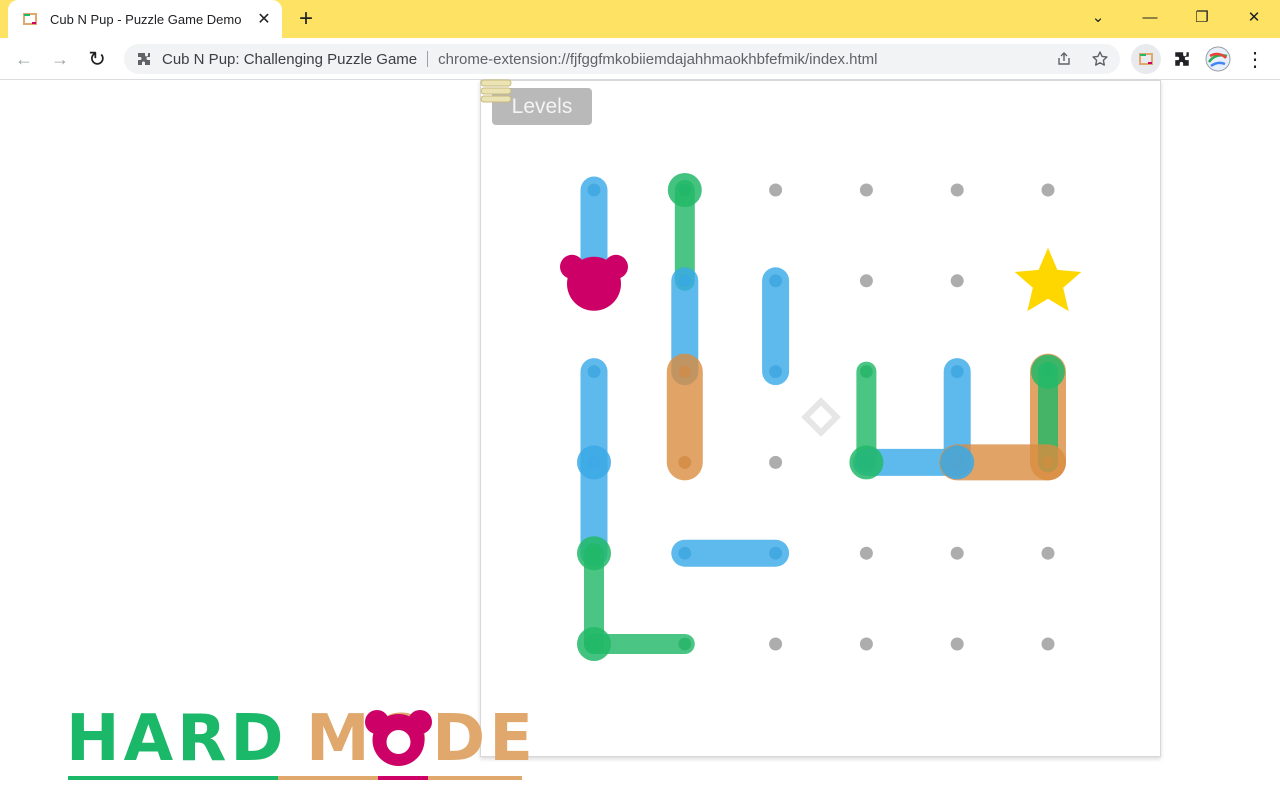 The width and height of the screenshot is (1280, 800). I want to click on tab-strip: Cub N Pup - Puzzle Game Demo ✕ + ⌄ — ❐ ✕, so click(640, 19).